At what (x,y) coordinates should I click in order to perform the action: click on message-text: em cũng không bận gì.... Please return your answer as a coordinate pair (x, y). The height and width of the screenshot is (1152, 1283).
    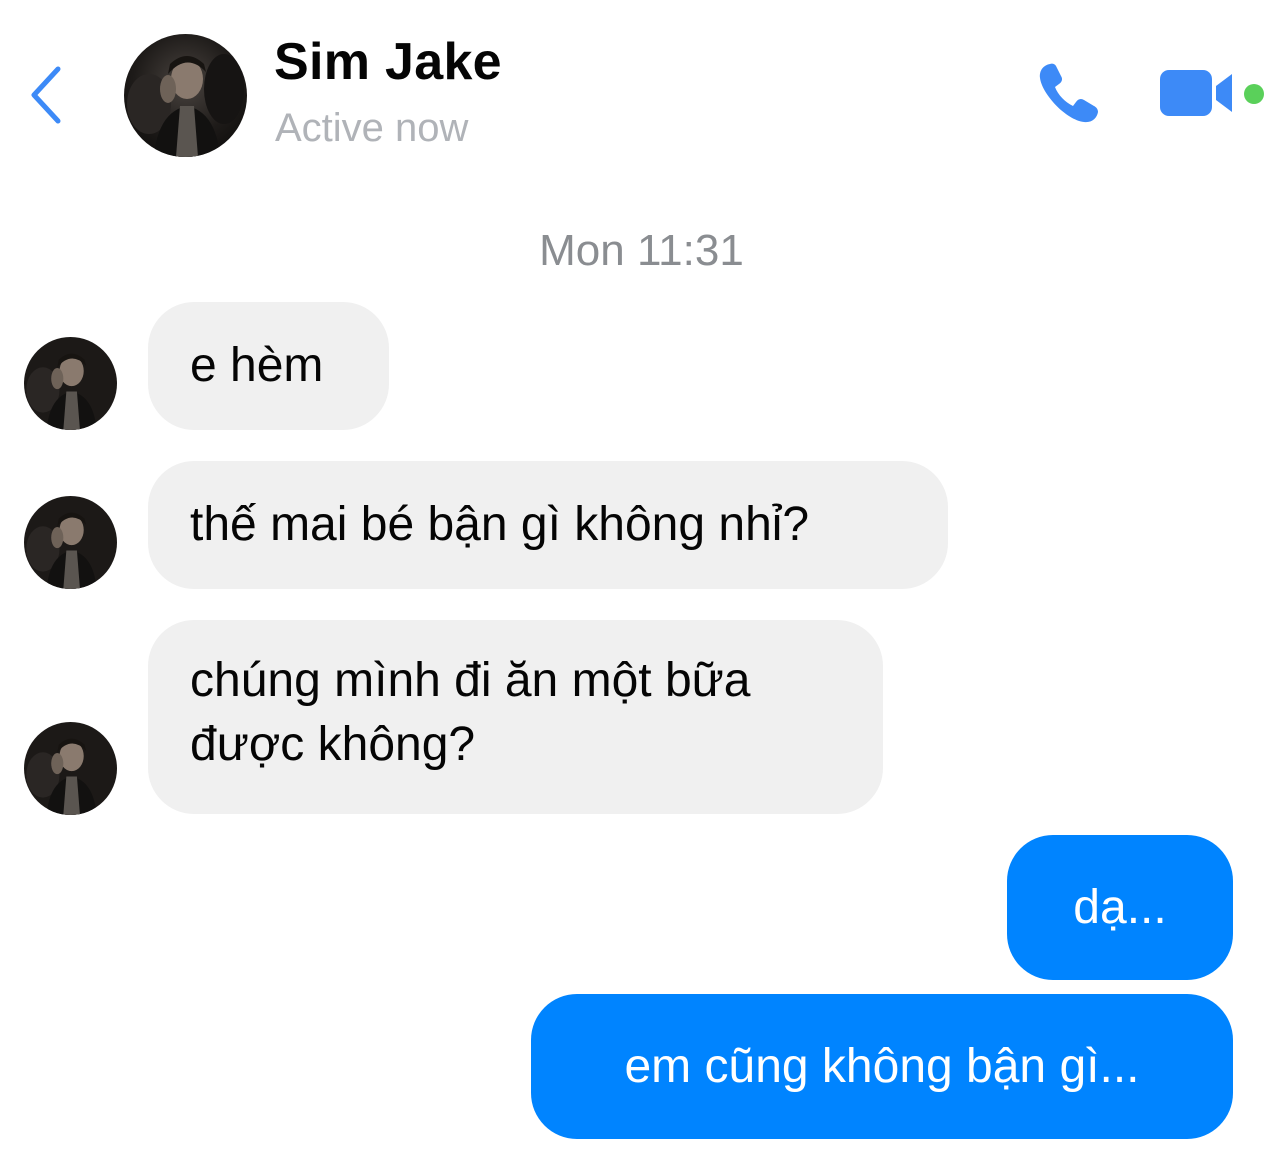
    Looking at the image, I should click on (882, 1066).